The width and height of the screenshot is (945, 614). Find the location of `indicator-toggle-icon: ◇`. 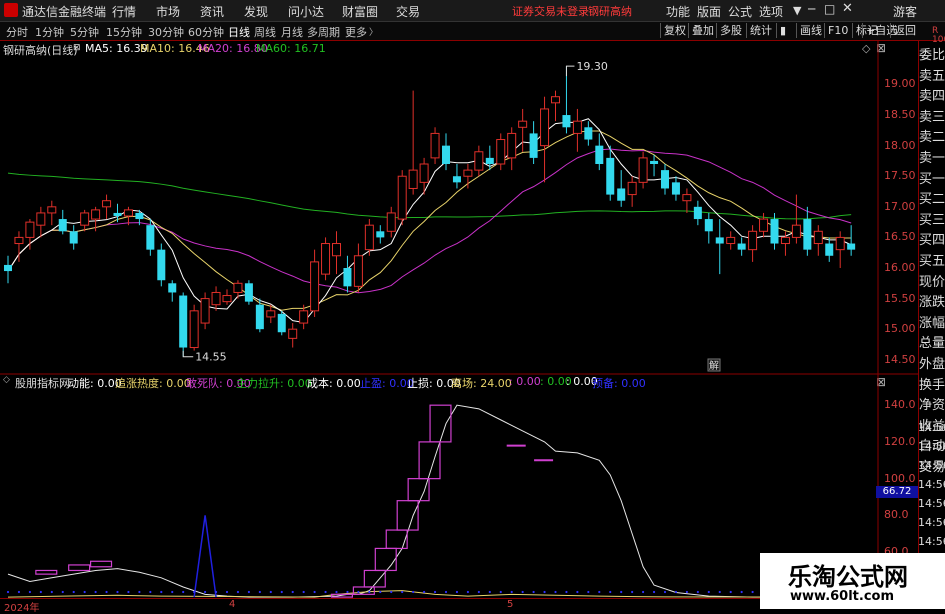

indicator-toggle-icon: ◇ is located at coordinates (6, 380).